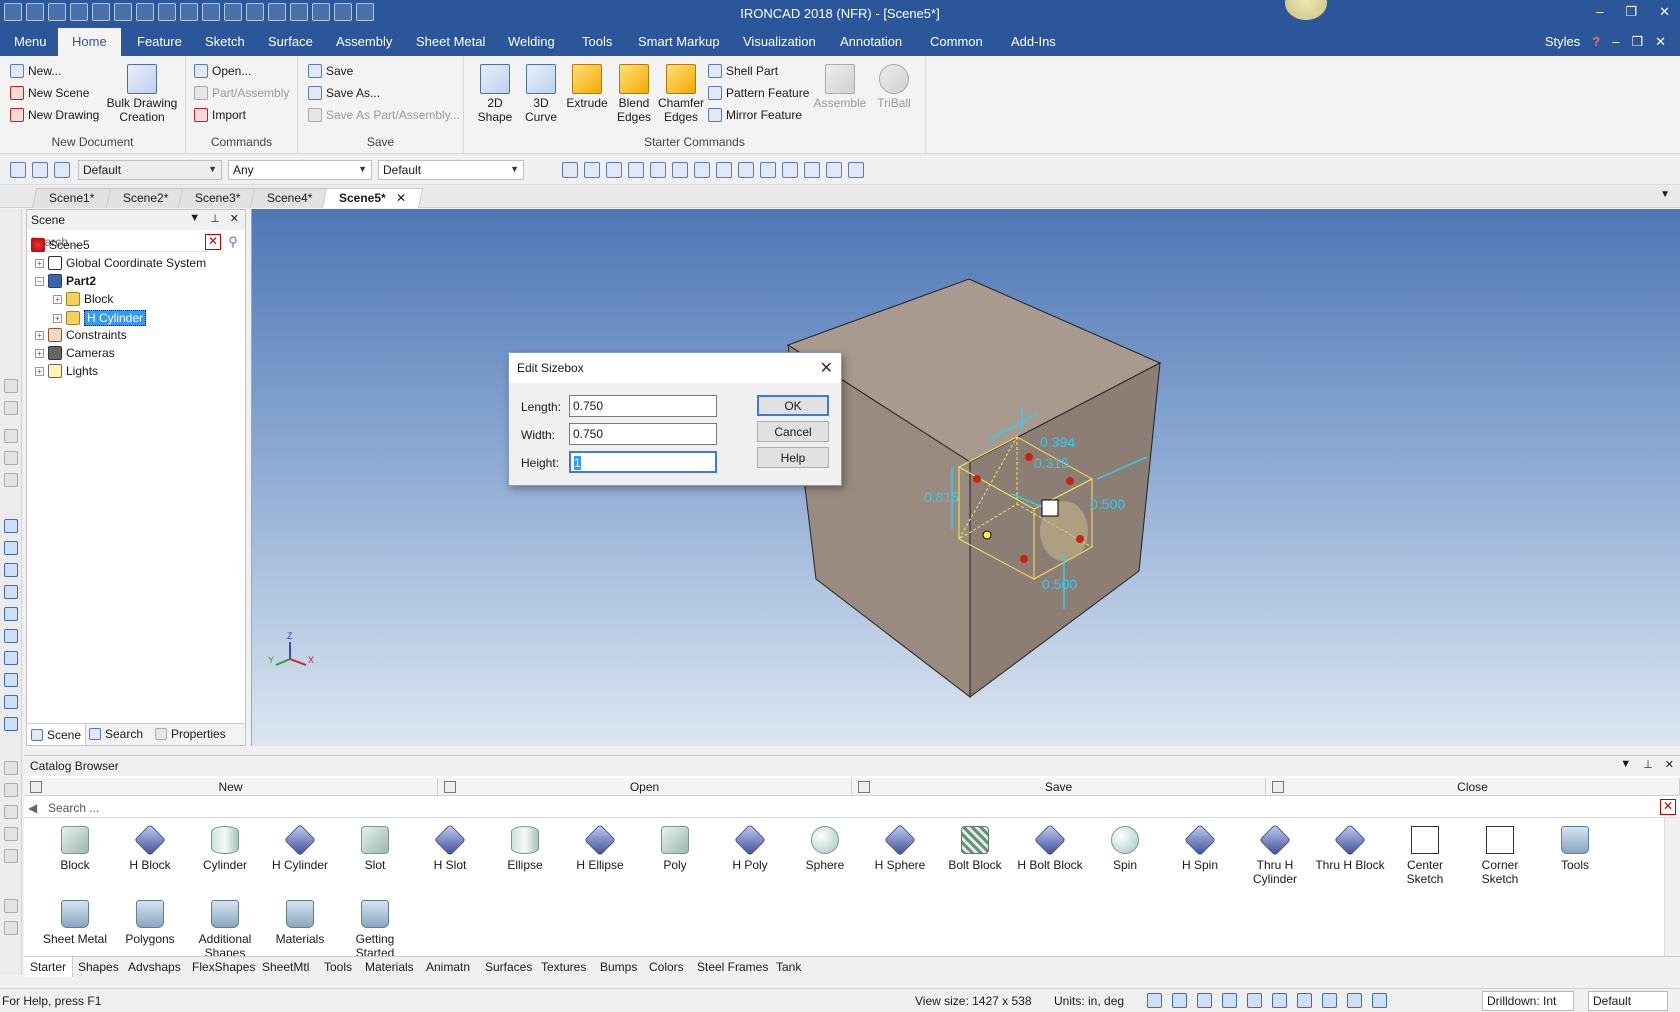 This screenshot has height=1012, width=1680. I want to click on tab-steel-frames: Steel Frames, so click(732, 967).